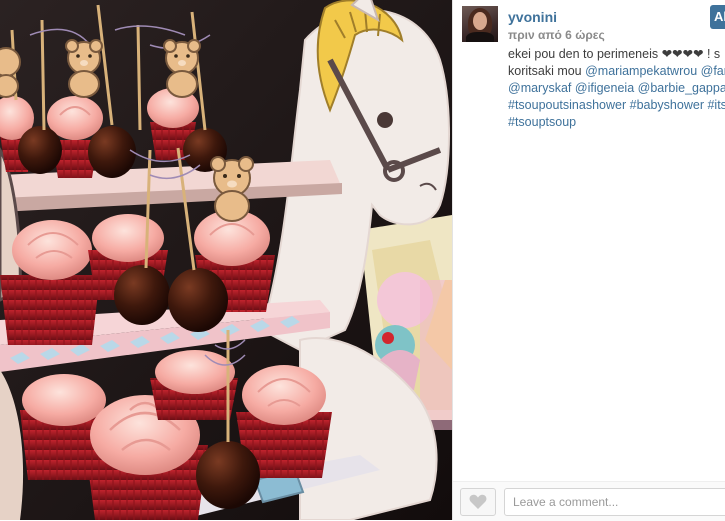  What do you see at coordinates (713, 71) in the screenshot?
I see `mention-link: @fanta` at bounding box center [713, 71].